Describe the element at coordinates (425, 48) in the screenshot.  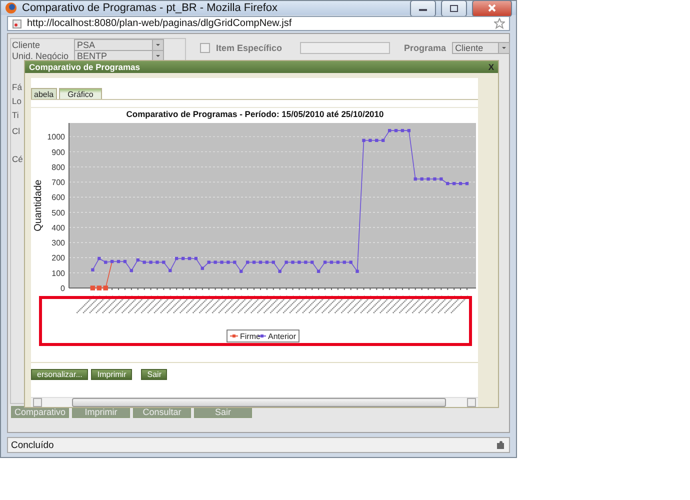
I see `field-label: Programa` at that location.